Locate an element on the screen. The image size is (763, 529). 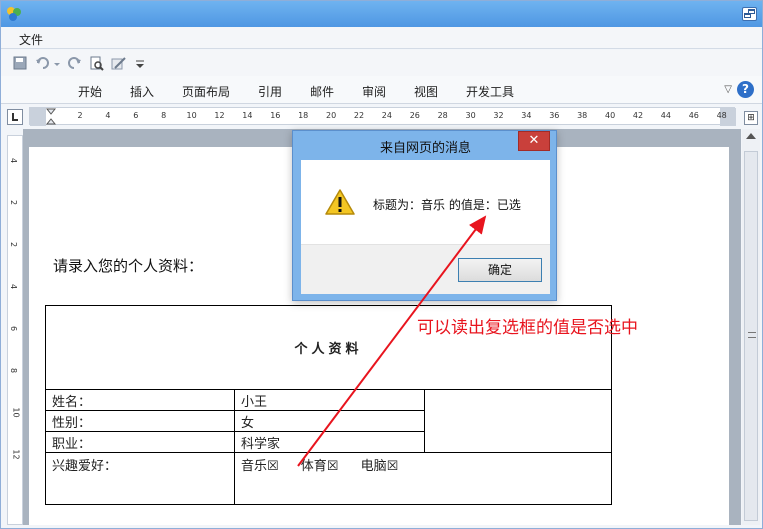
vertical-scrollbar is located at coordinates (751, 327).